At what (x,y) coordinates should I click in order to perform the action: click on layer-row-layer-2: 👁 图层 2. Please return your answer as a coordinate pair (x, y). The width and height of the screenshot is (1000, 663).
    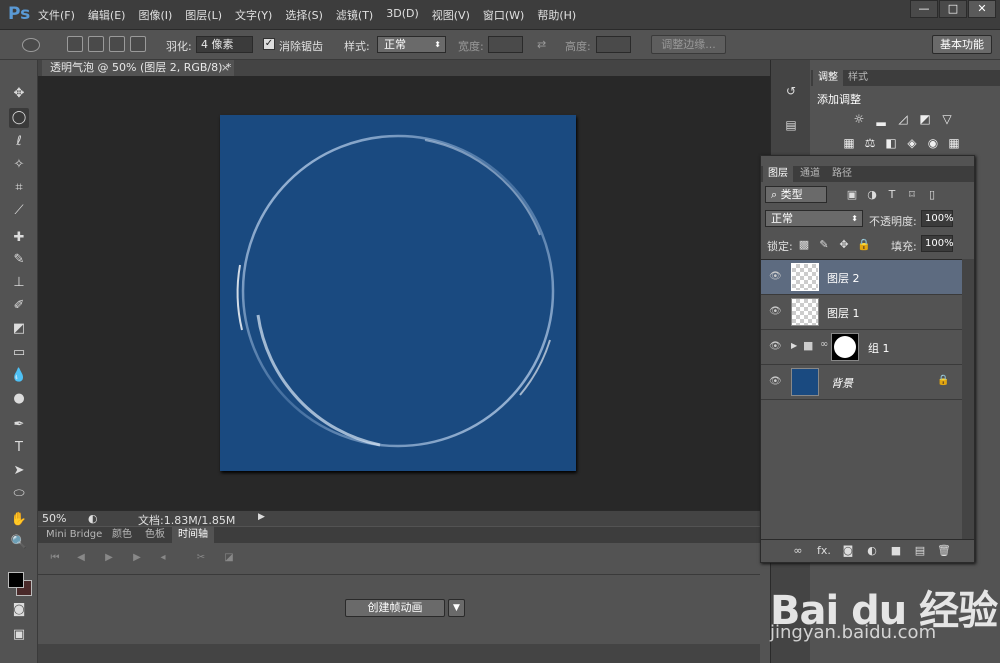
    Looking at the image, I should click on (861, 277).